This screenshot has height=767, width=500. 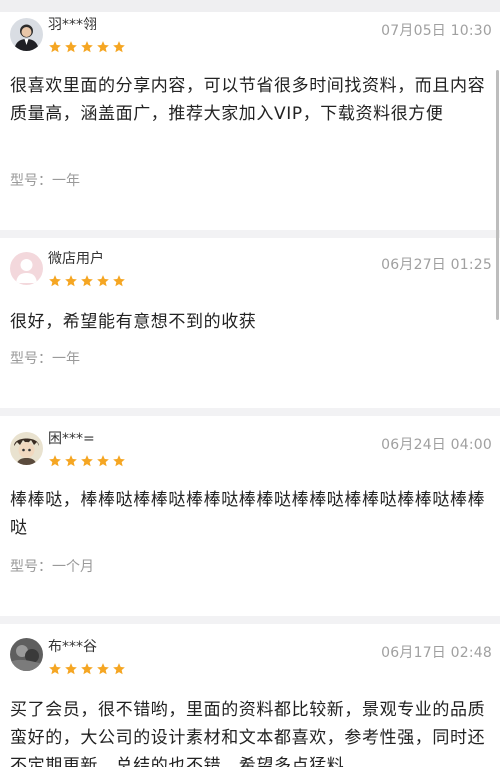 What do you see at coordinates (133, 322) in the screenshot?
I see `review-content: 很好，希望能有意想不到的收获` at bounding box center [133, 322].